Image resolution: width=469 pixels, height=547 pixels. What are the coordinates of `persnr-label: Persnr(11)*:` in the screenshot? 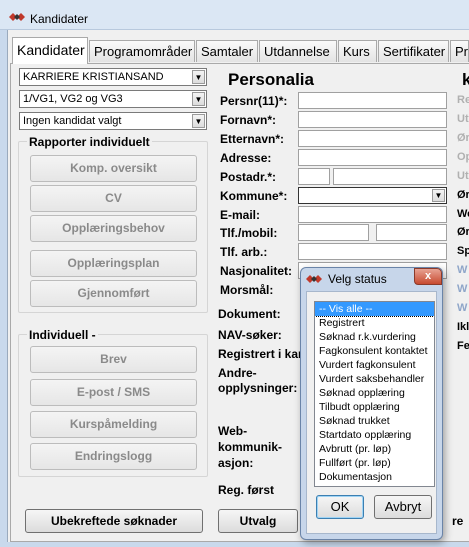 It's located at (254, 101).